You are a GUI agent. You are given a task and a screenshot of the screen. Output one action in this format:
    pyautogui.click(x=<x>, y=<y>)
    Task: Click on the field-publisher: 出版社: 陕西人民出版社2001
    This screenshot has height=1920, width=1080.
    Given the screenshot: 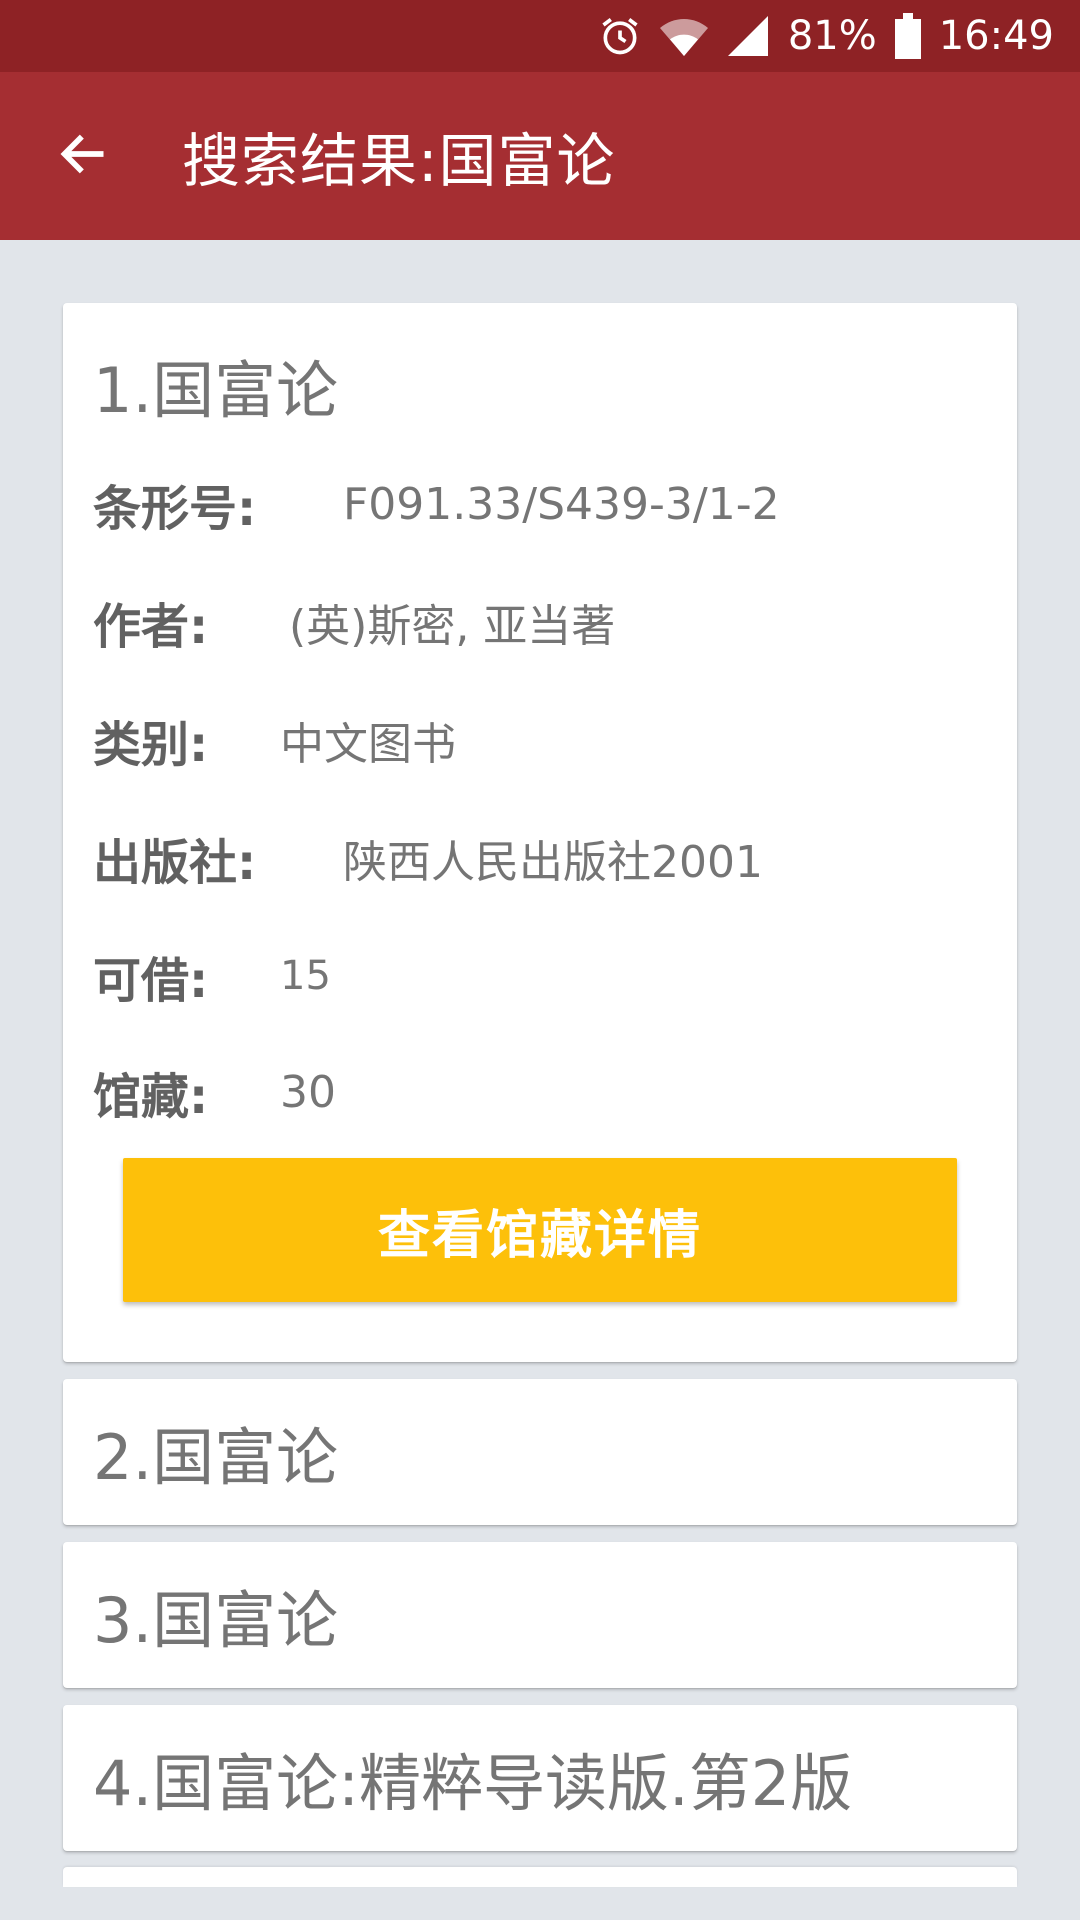 What is the action you would take?
    pyautogui.click(x=428, y=859)
    